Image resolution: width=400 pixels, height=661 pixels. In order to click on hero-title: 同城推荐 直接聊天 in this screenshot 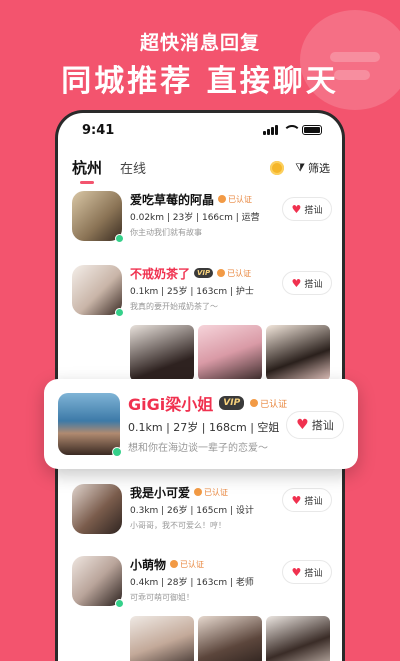, I will do `click(200, 81)`.